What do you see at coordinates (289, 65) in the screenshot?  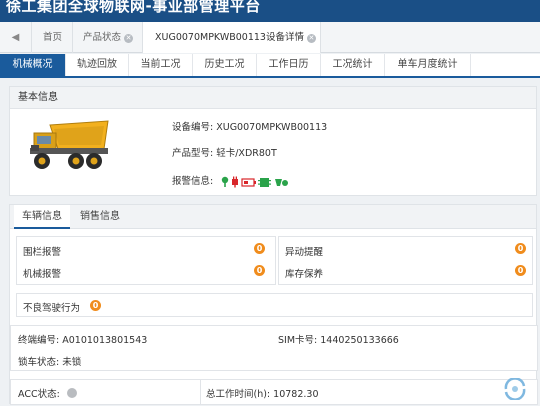 I see `tab-work-calendar: 工作日历` at bounding box center [289, 65].